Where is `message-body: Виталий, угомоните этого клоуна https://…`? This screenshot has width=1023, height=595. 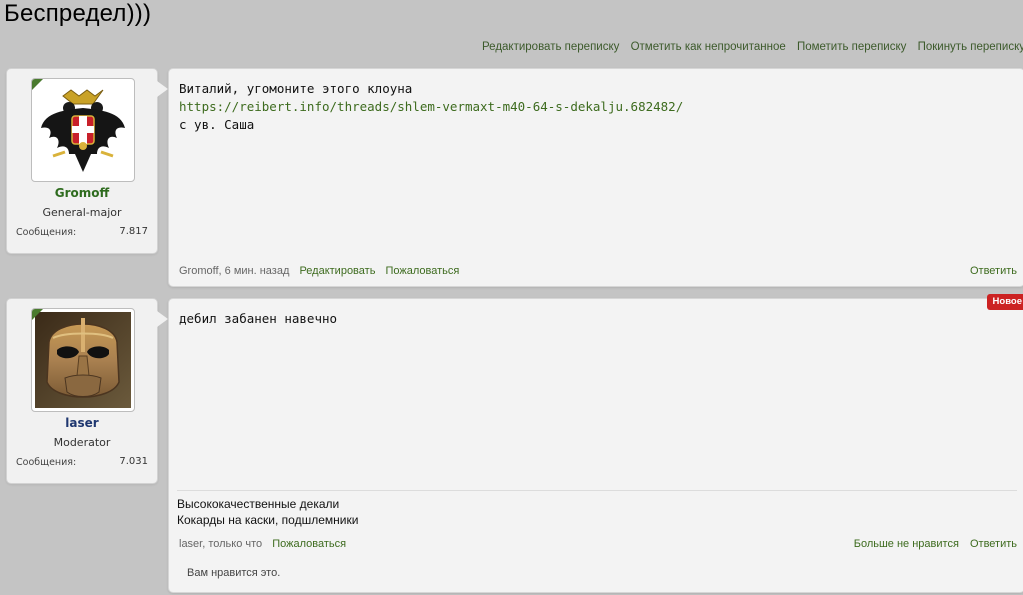 message-body: Виталий, угомоните этого клоуна https://… is located at coordinates (431, 107).